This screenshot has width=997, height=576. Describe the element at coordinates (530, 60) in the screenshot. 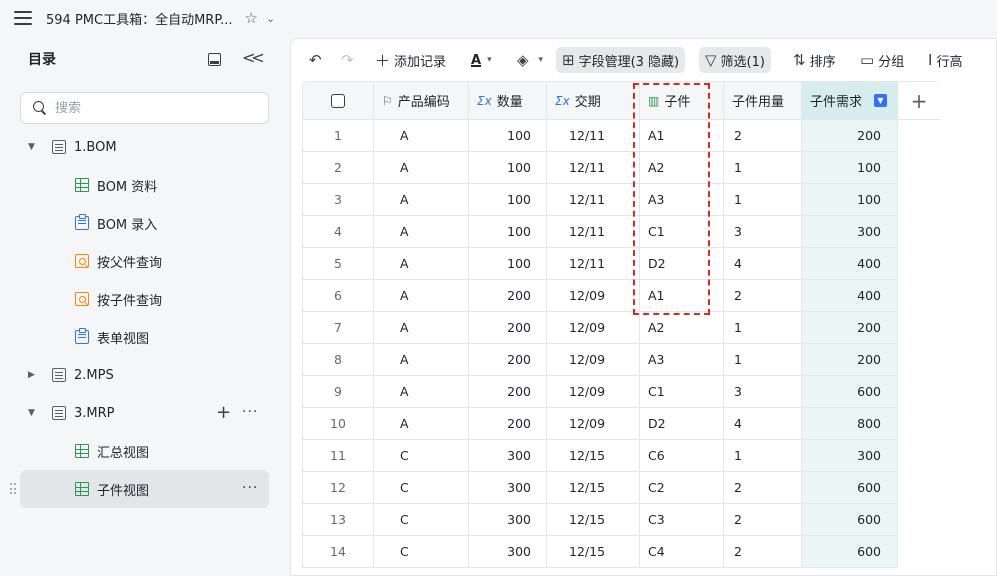

I see `fill-color-button: ◈ ▾` at that location.